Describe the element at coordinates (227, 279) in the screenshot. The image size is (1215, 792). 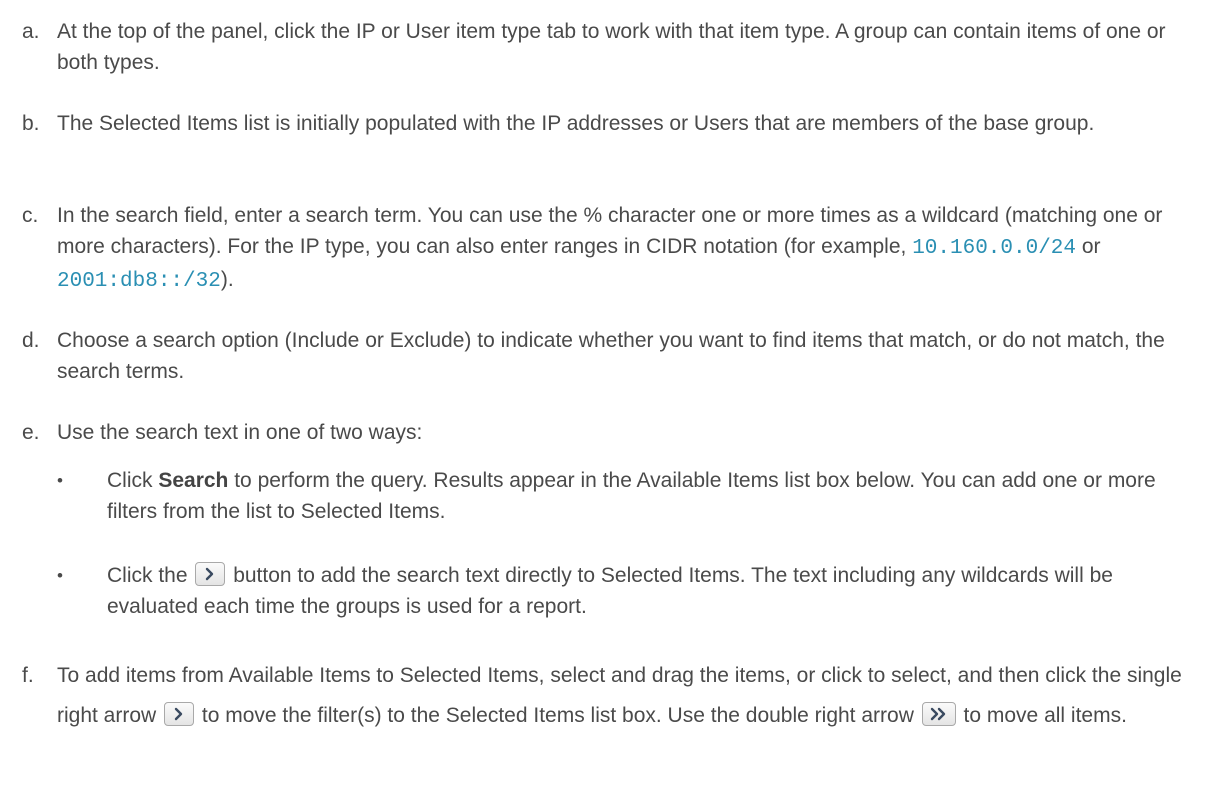
I see `step-text-part: ).` at that location.